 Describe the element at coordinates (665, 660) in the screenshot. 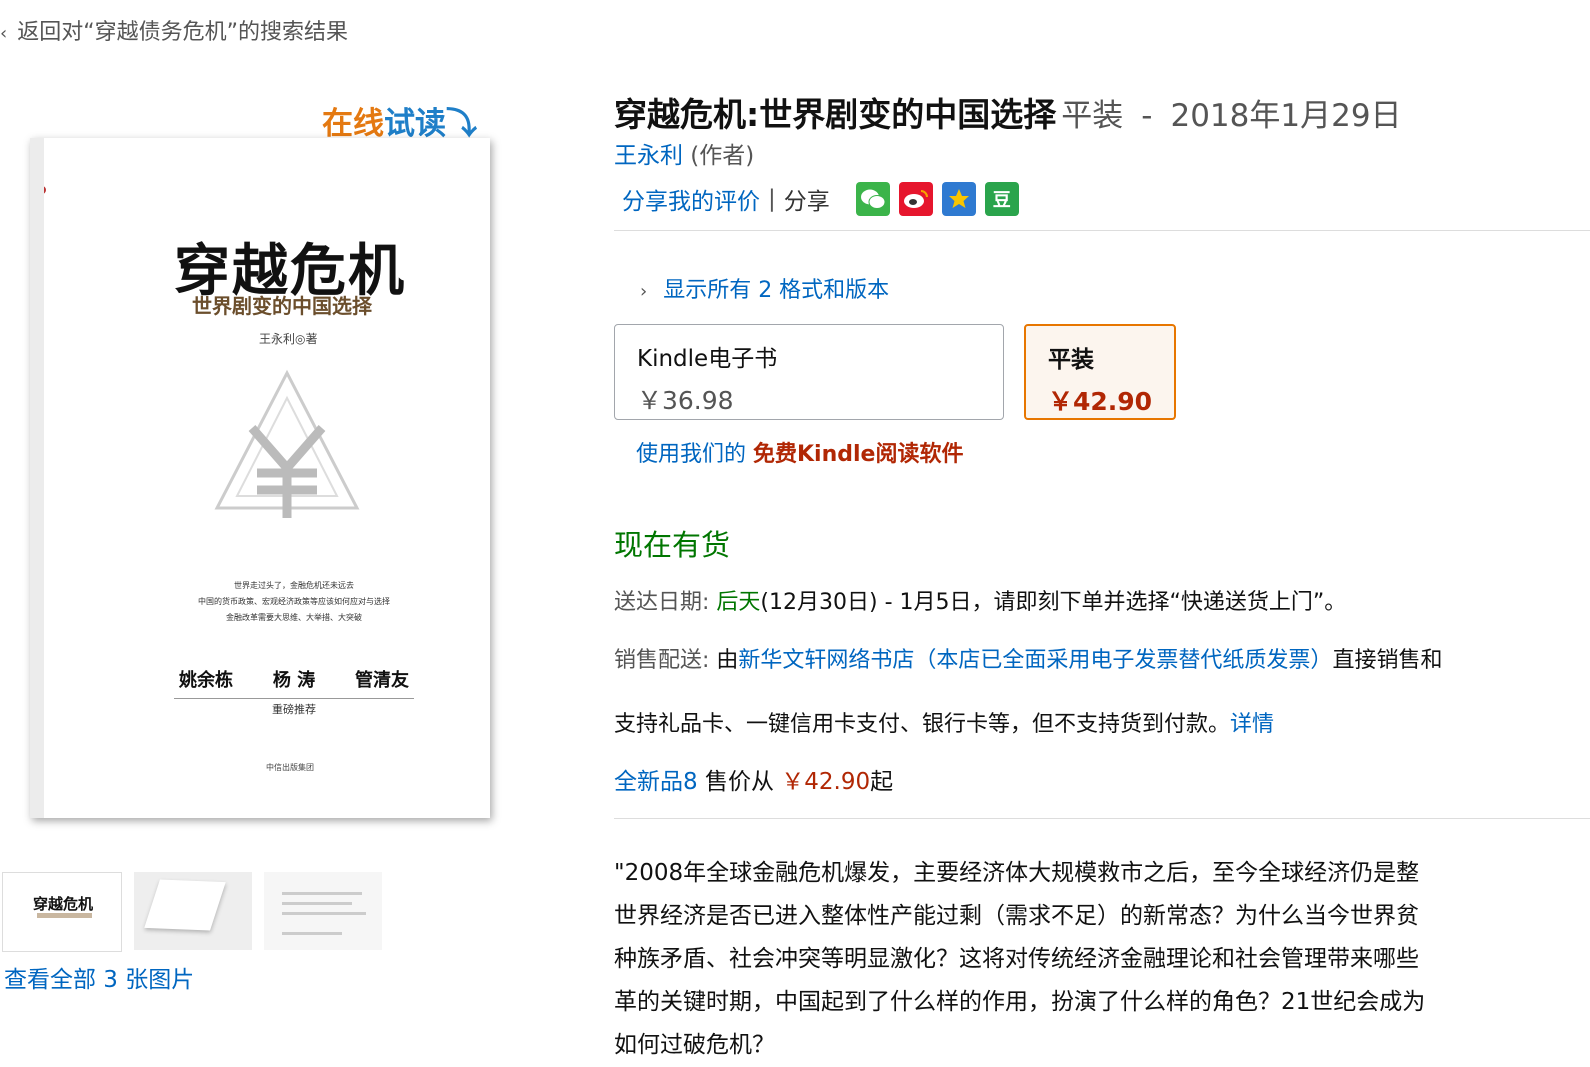

I see `seller-label: 销售配送:` at that location.